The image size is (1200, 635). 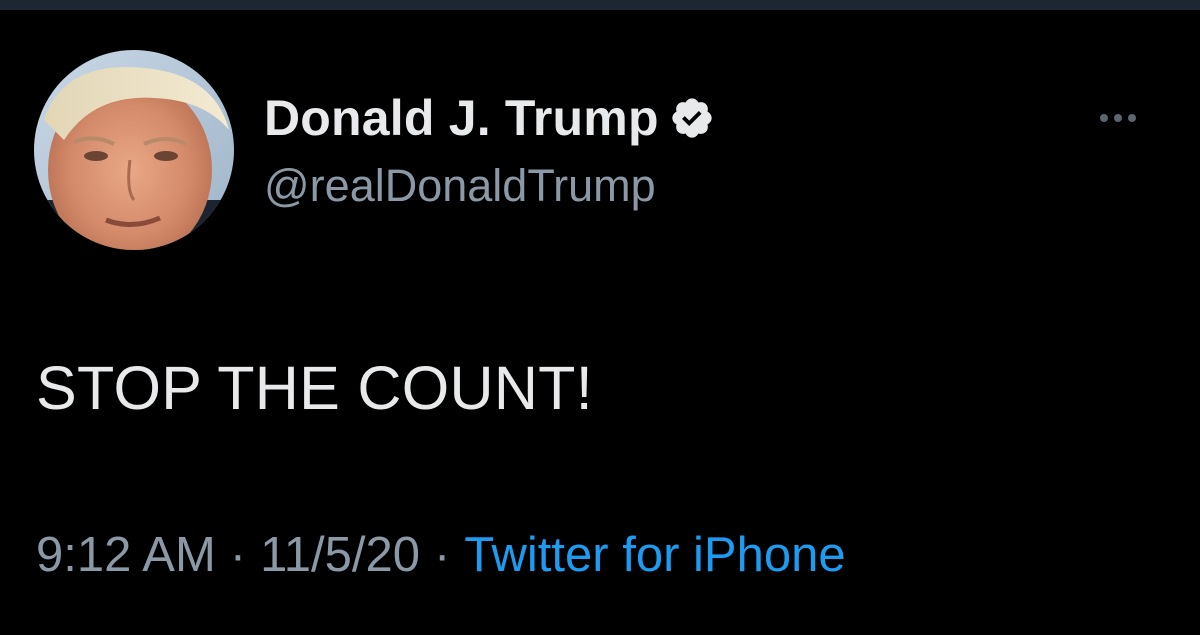 I want to click on author-name-row: Donald J. Trump, so click(x=489, y=118).